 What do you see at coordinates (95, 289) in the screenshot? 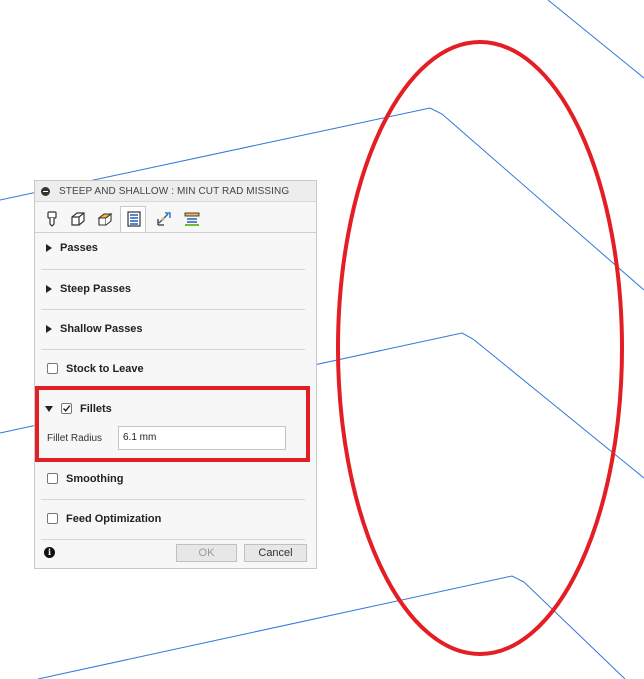
I see `section-steep-passes-label: Steep Passes` at bounding box center [95, 289].